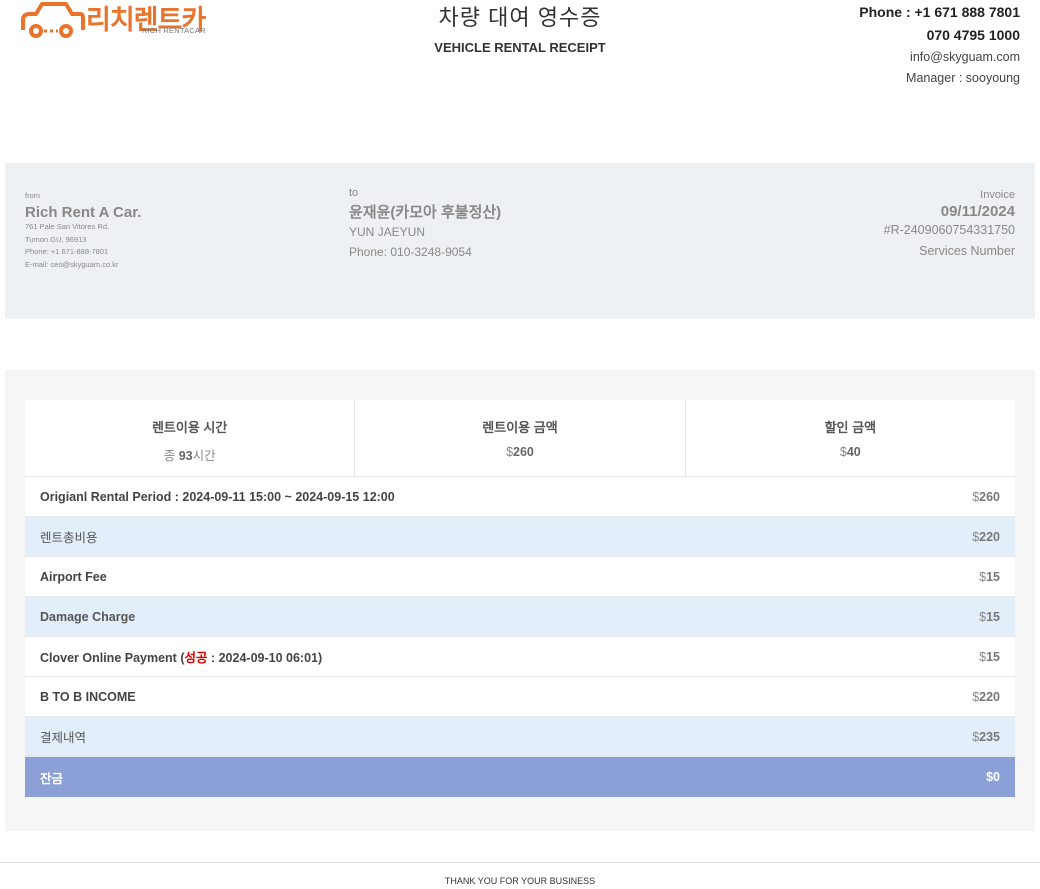 The width and height of the screenshot is (1040, 889). I want to click on from-name: Rich Rent A Car., so click(83, 212).